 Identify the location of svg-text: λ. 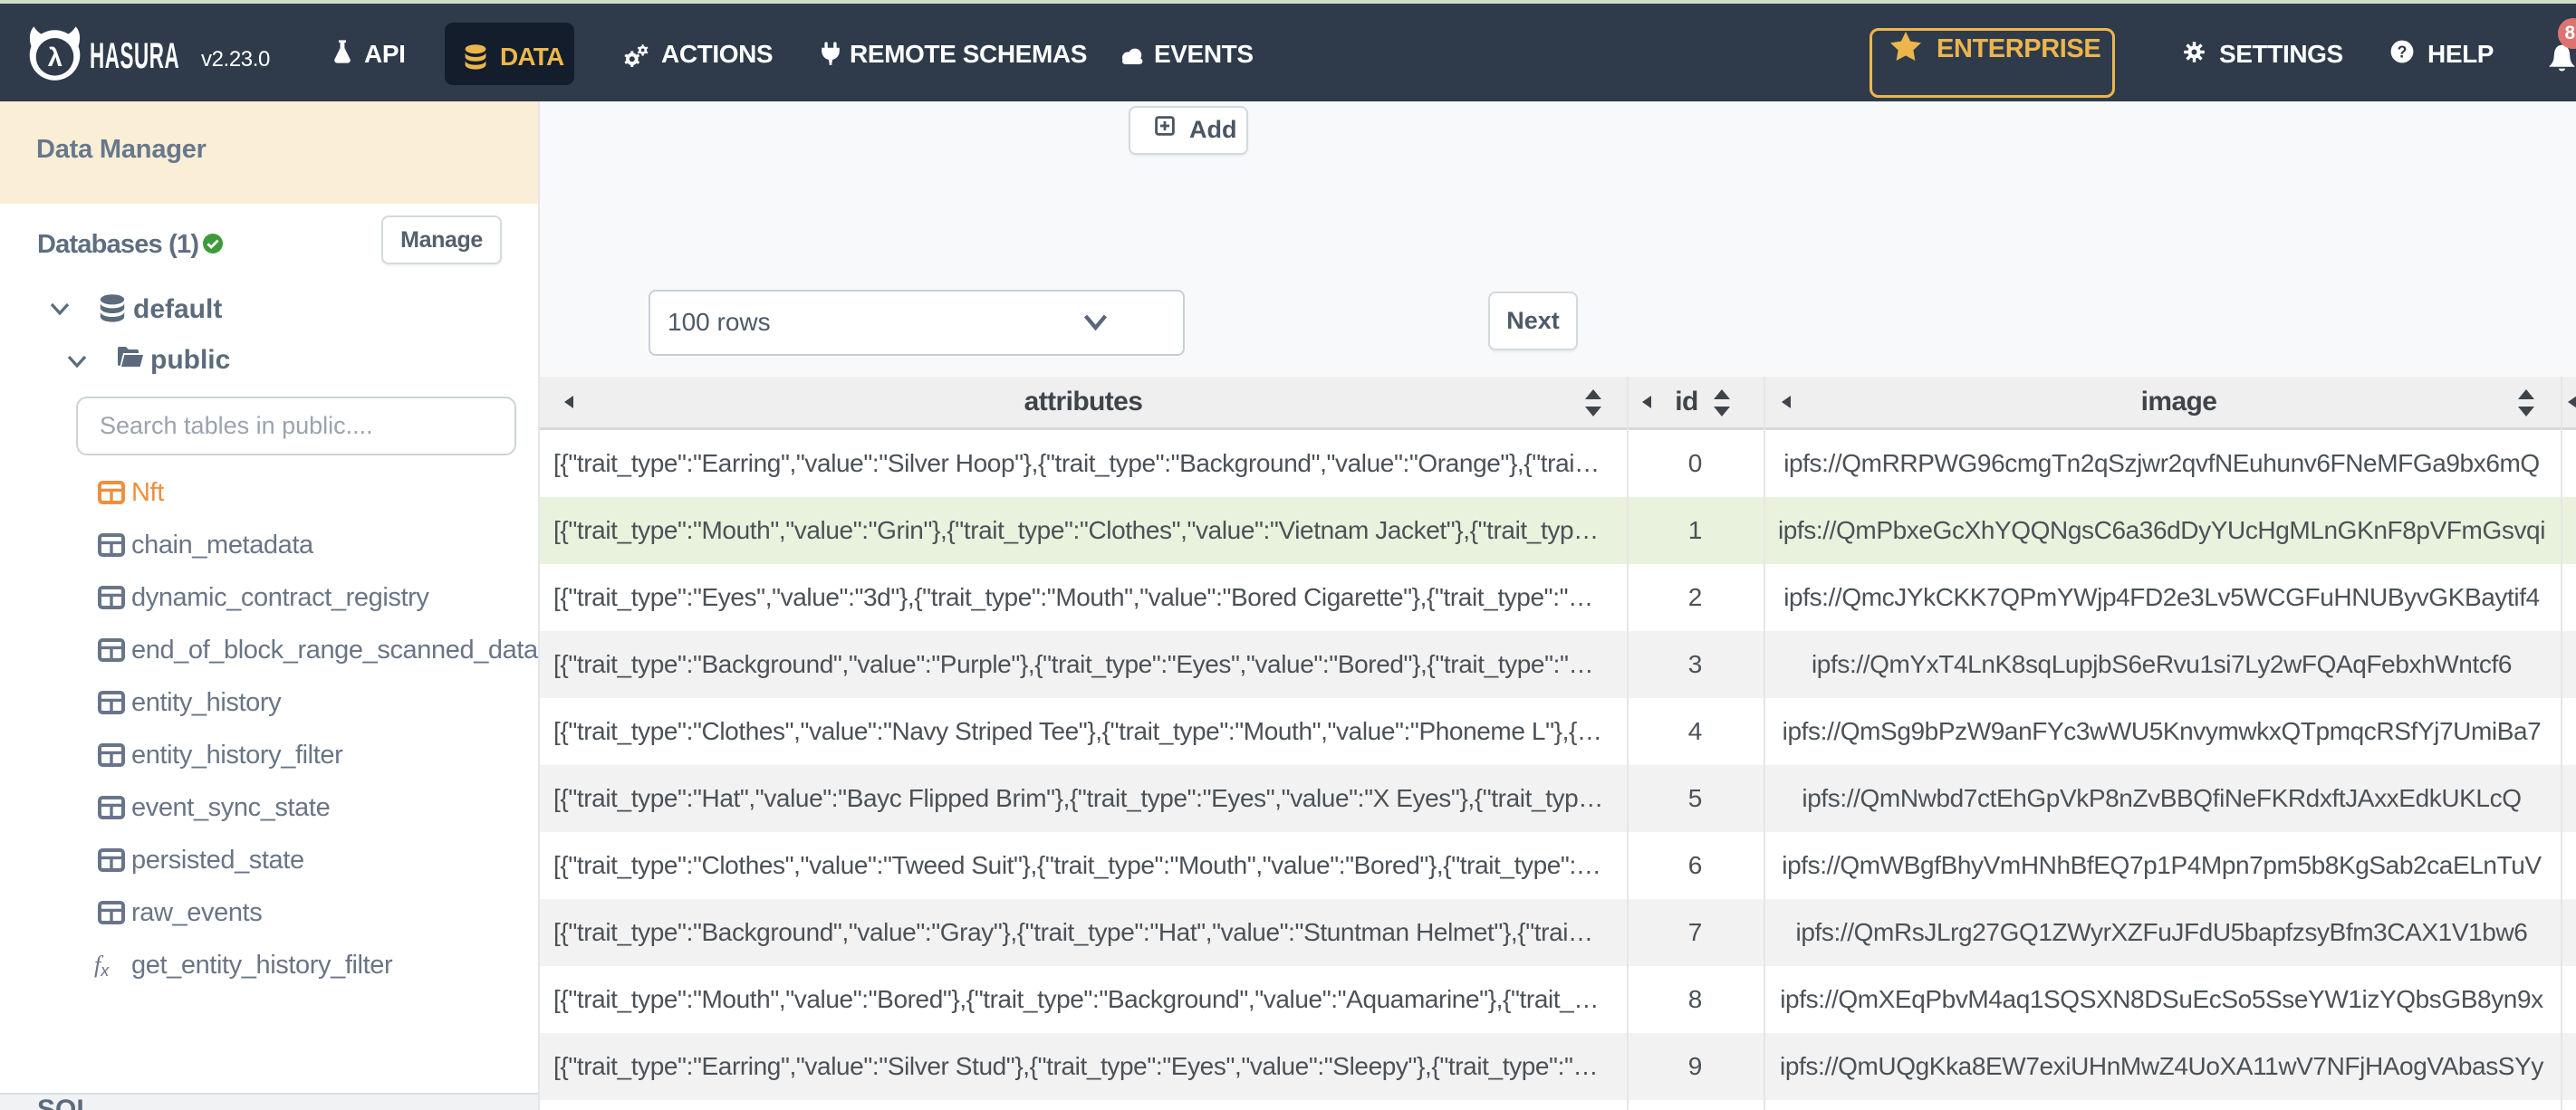
(55, 58).